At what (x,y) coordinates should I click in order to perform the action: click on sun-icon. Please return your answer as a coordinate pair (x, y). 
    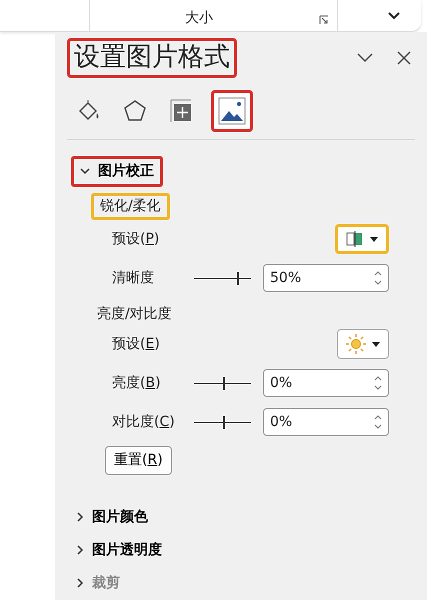
    Looking at the image, I should click on (356, 344).